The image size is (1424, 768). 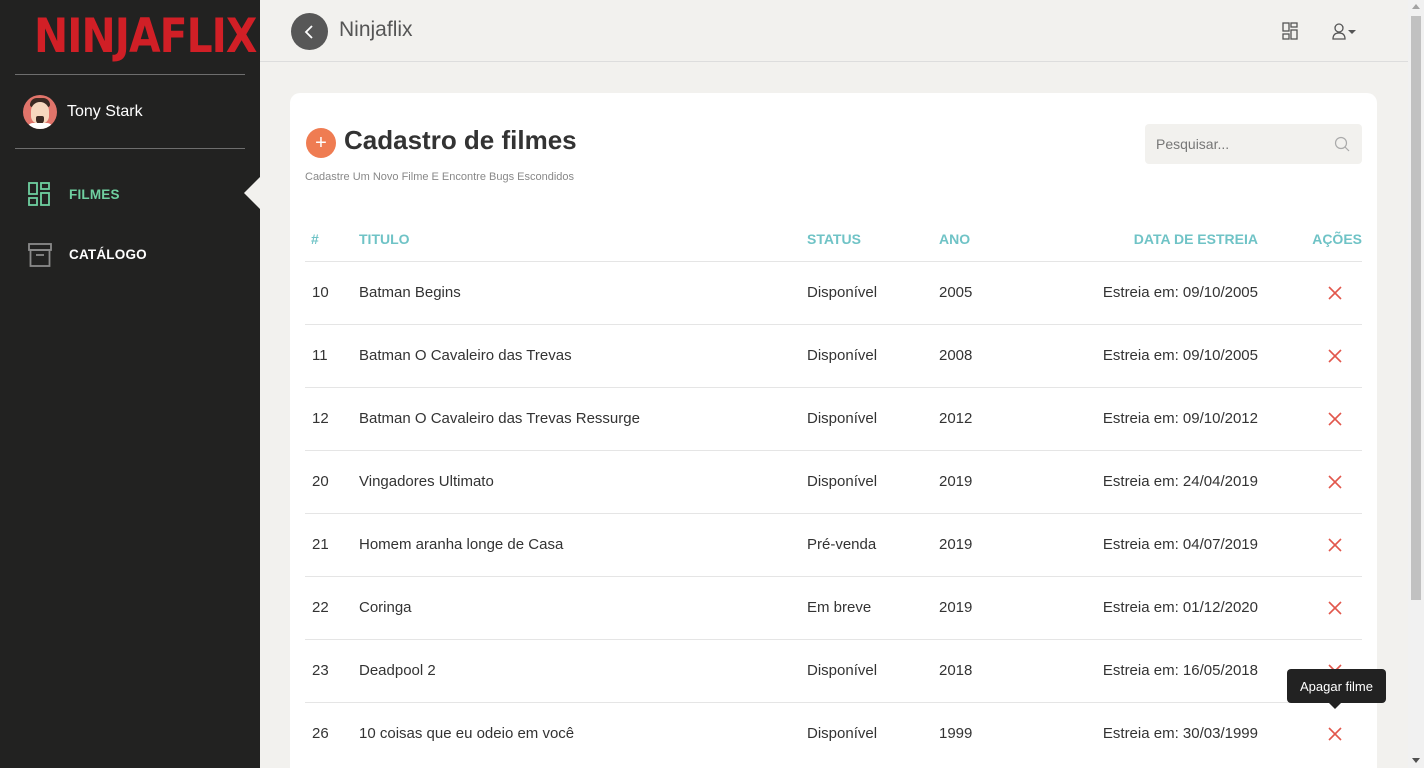 What do you see at coordinates (1344, 31) in the screenshot?
I see `user-icon` at bounding box center [1344, 31].